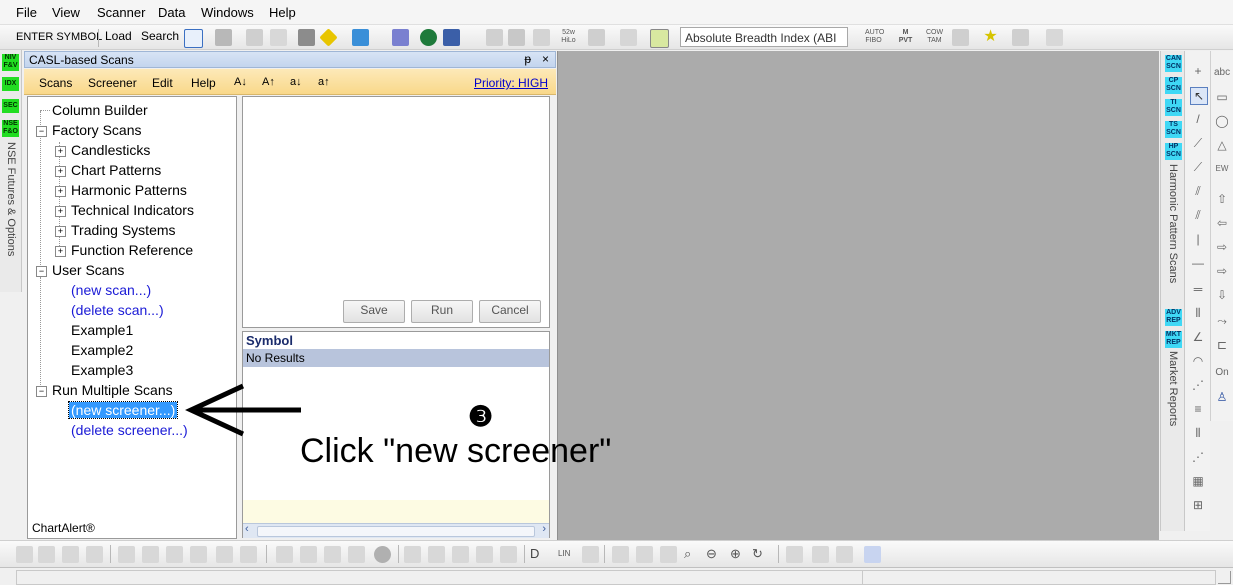 The height and width of the screenshot is (585, 1233). I want to click on arrow-right-icon: ⇨, so click(1222, 247).